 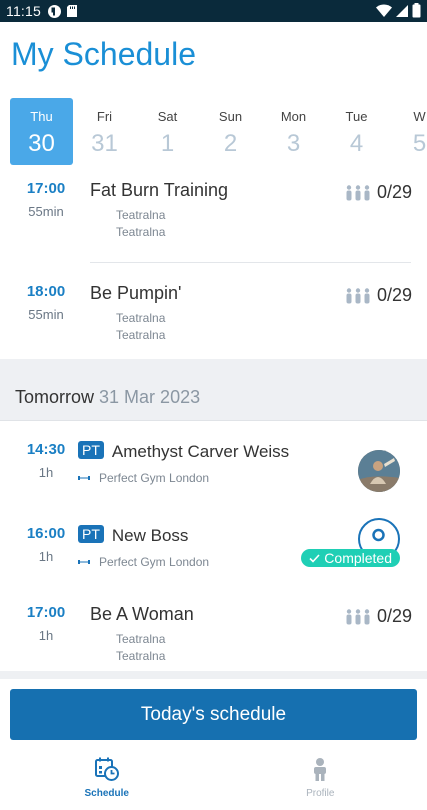 What do you see at coordinates (72, 11) in the screenshot?
I see `sd-card-icon` at bounding box center [72, 11].